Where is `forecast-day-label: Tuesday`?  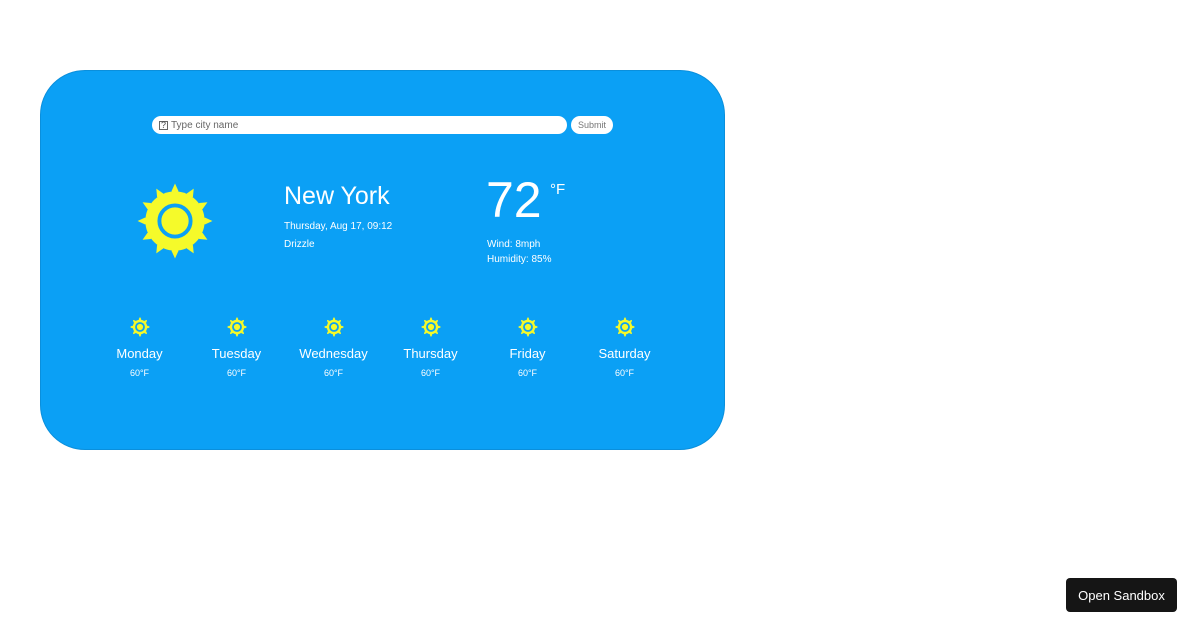 forecast-day-label: Tuesday is located at coordinates (236, 353).